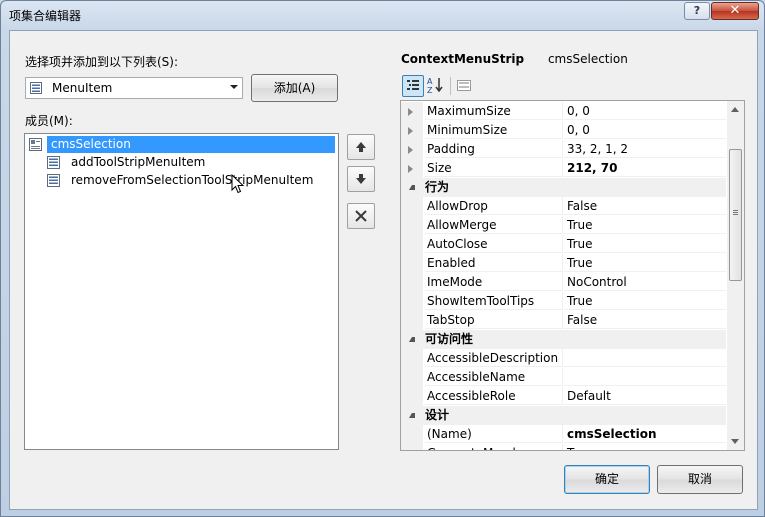 This screenshot has width=765, height=517. Describe the element at coordinates (563, 415) in the screenshot. I see `property-category: 设计` at that location.